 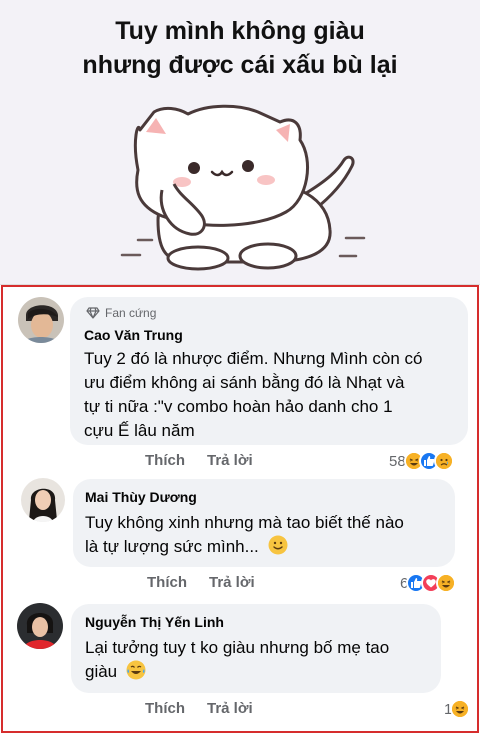 I want to click on diamond-icon, so click(x=93, y=313).